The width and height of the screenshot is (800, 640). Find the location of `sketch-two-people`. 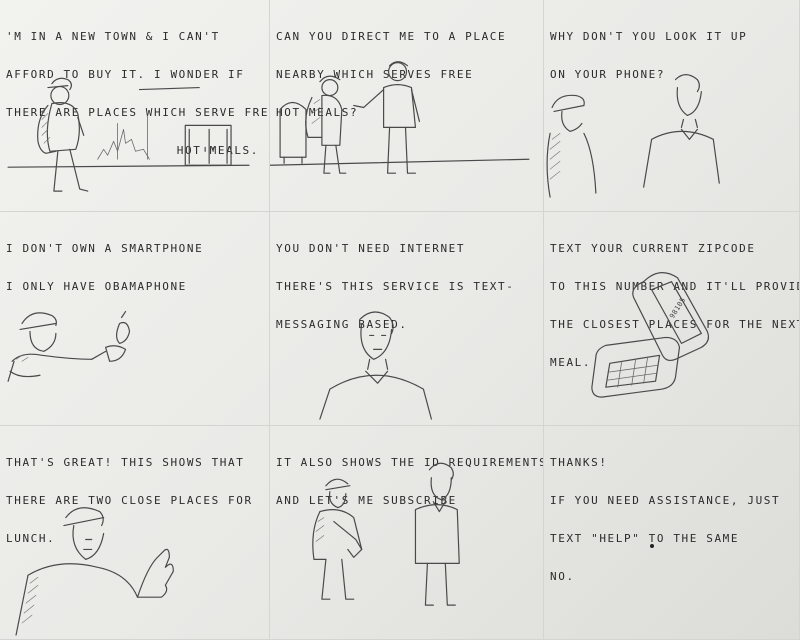

sketch-two-people is located at coordinates (386, 534).